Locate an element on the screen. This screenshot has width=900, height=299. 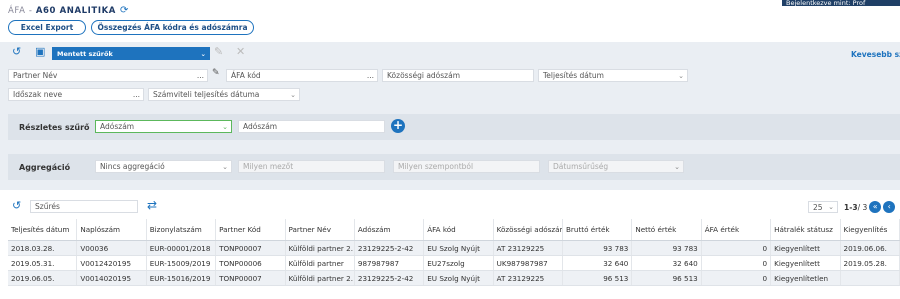
table-cell: UK987987987 is located at coordinates (528, 263).